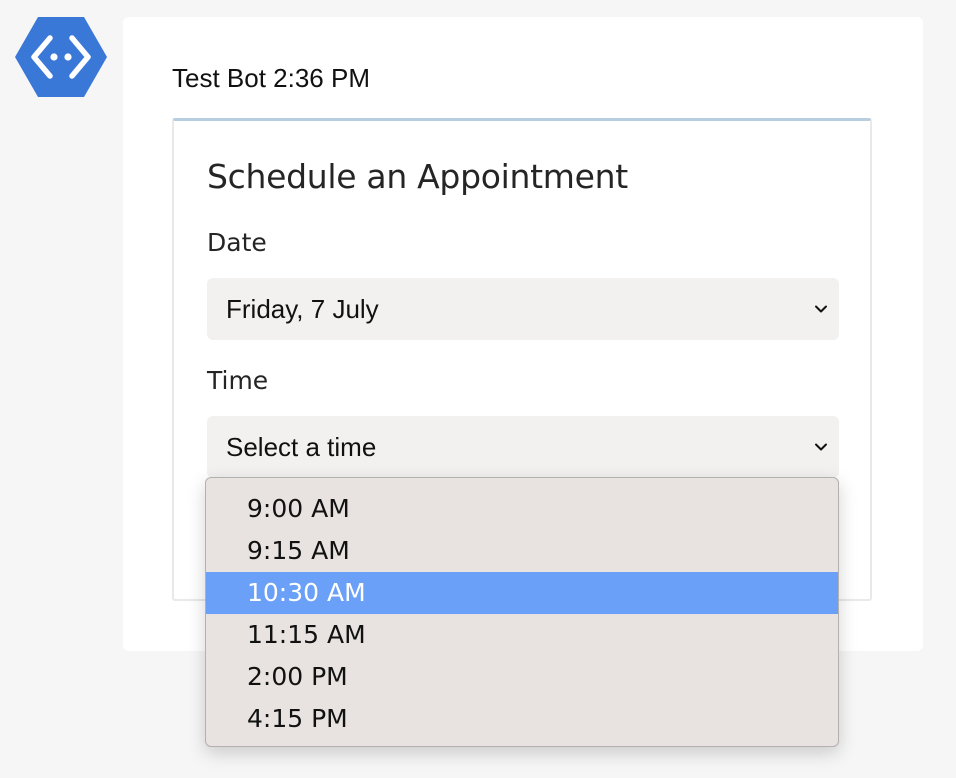 The width and height of the screenshot is (956, 778). Describe the element at coordinates (237, 242) in the screenshot. I see `date-label: Date` at that location.